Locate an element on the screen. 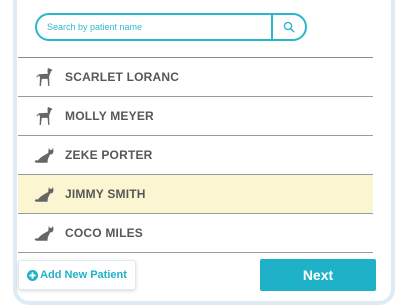 Image resolution: width=408 pixels, height=305 pixels. add-new-patient-button: Add New Patient is located at coordinates (77, 275).